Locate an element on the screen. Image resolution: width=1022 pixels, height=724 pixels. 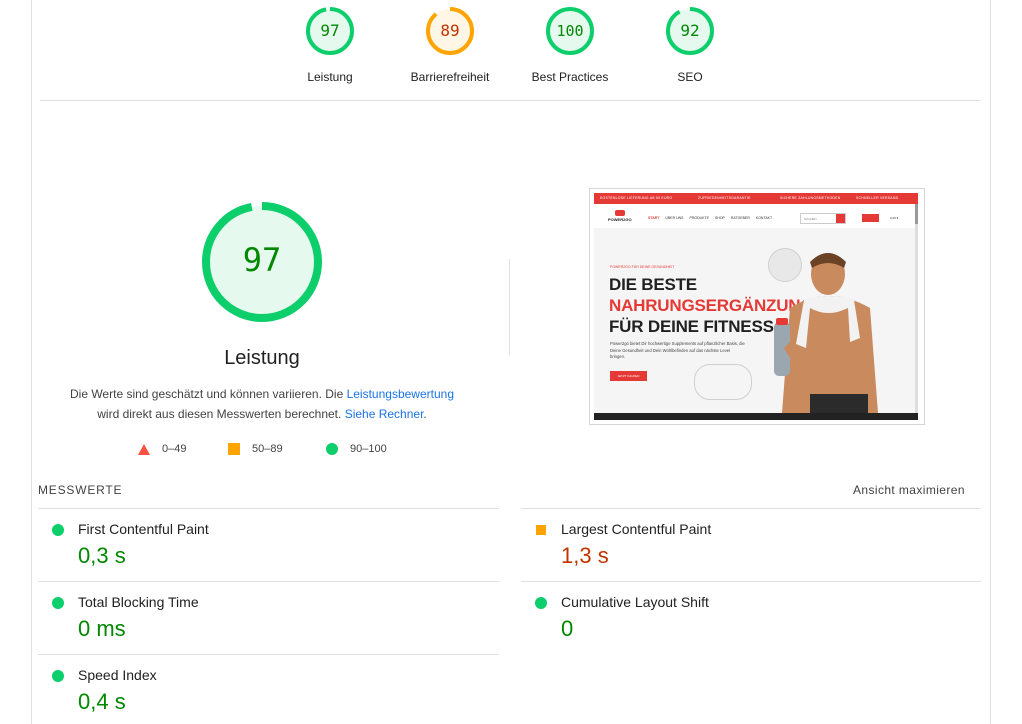
gauge-label: Best Practices is located at coordinates (570, 77).